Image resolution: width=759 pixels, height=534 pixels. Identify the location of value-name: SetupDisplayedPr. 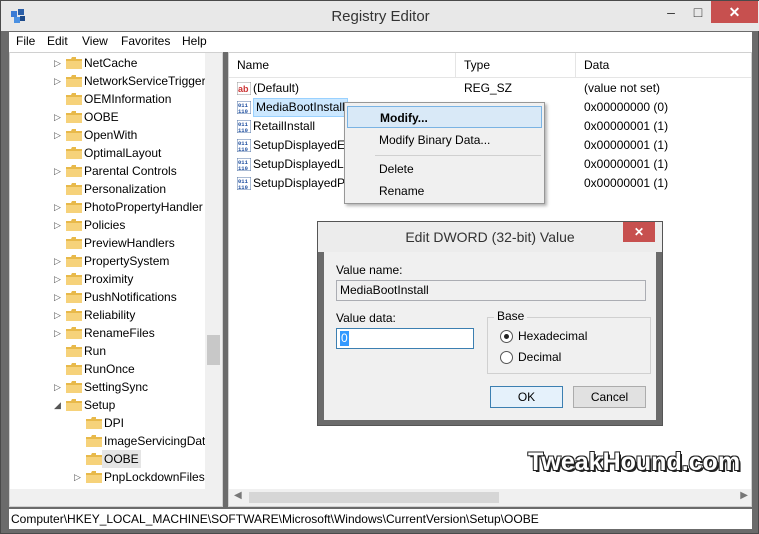
(301, 183).